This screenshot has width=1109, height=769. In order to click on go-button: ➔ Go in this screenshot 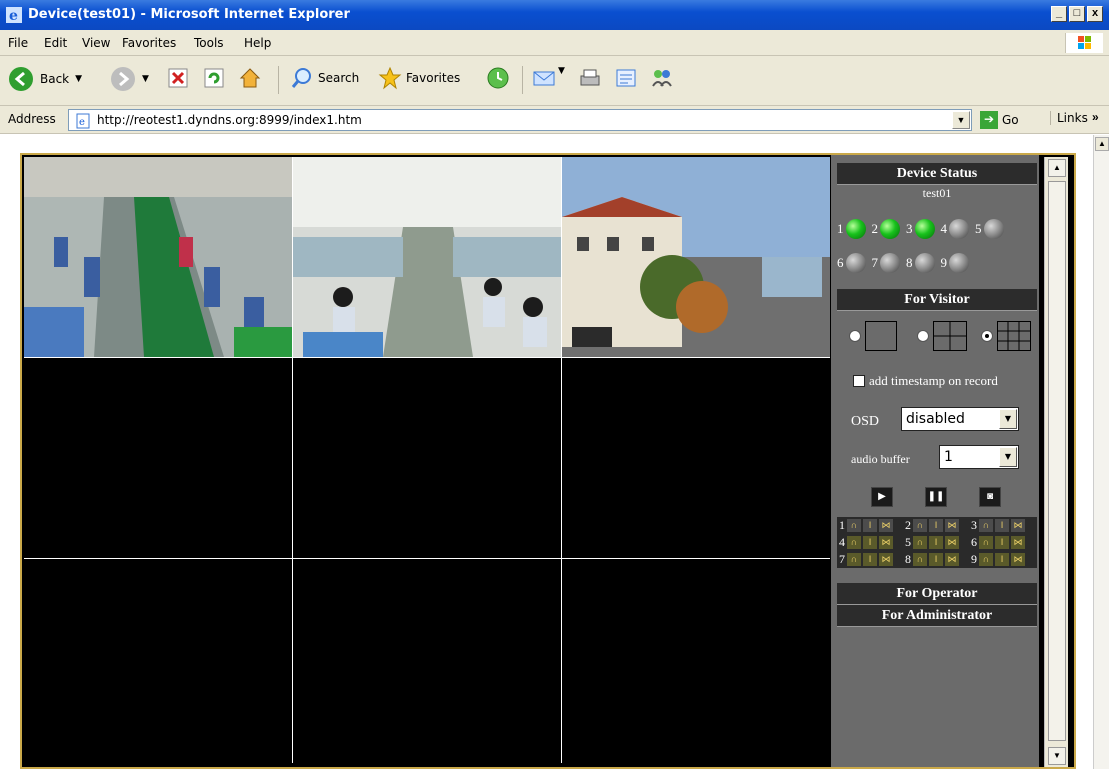, I will do `click(999, 120)`.